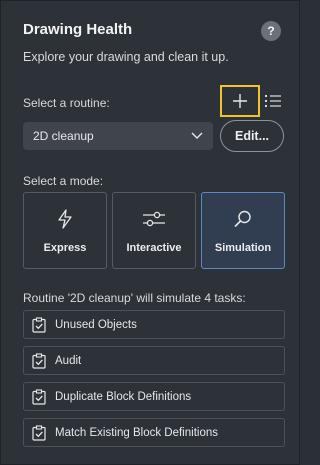 The height and width of the screenshot is (465, 320). I want to click on mode-label: Select a mode:, so click(63, 181).